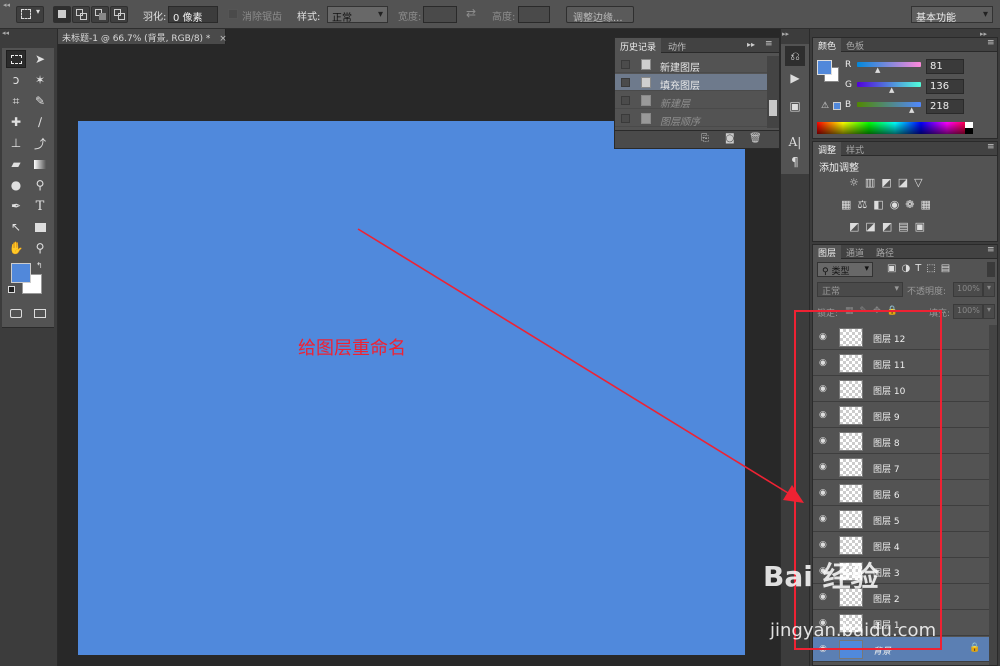 The image size is (1000, 666). Describe the element at coordinates (827, 252) in the screenshot. I see `tab-layers: 图层` at that location.